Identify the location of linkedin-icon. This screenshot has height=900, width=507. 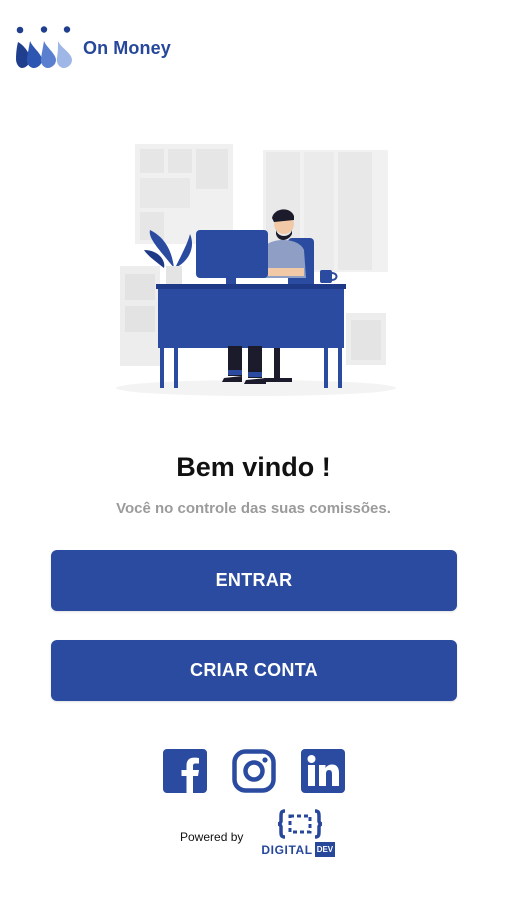
(322, 771).